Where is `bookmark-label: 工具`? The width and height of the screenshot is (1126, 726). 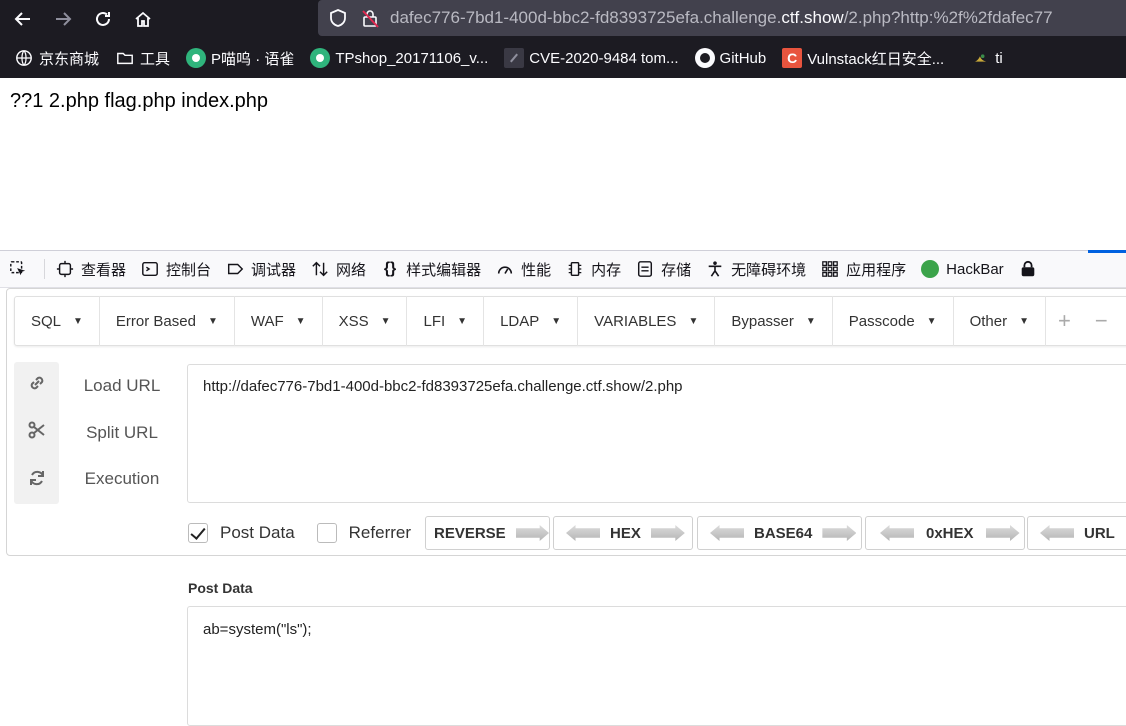
bookmark-label: 工具 is located at coordinates (155, 59).